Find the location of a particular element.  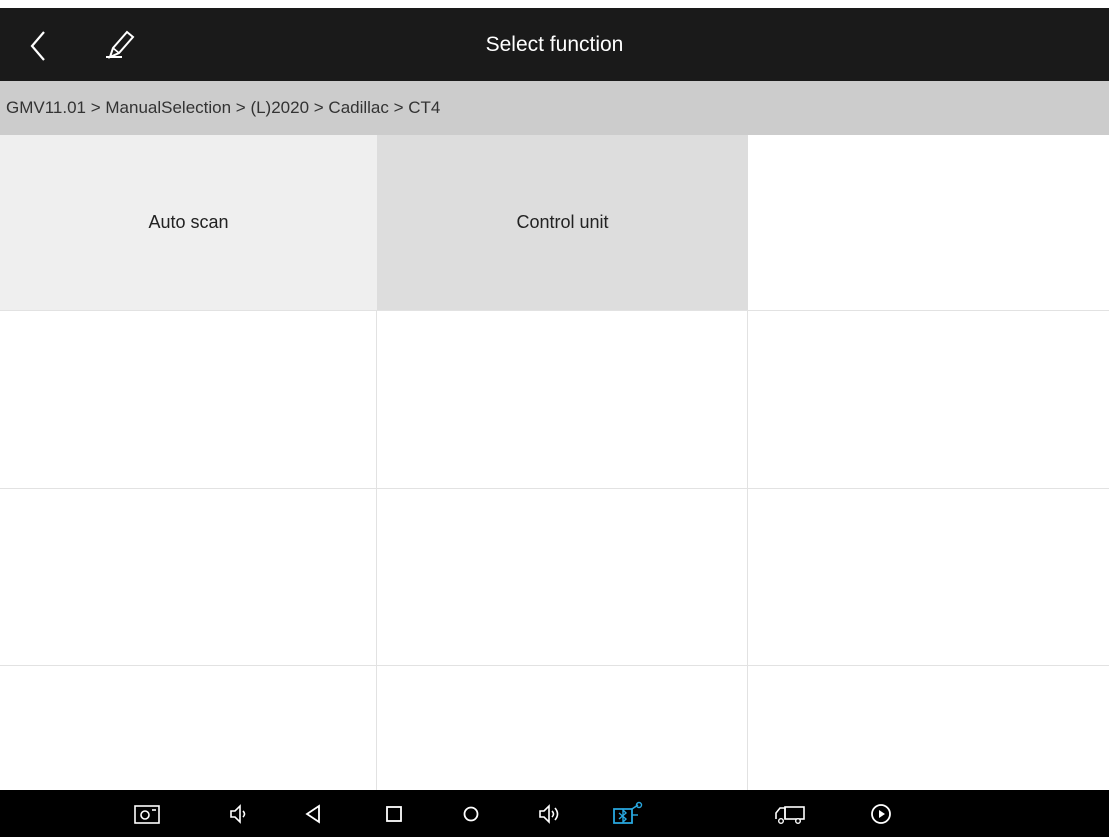

back-nav-button is located at coordinates (313, 813).